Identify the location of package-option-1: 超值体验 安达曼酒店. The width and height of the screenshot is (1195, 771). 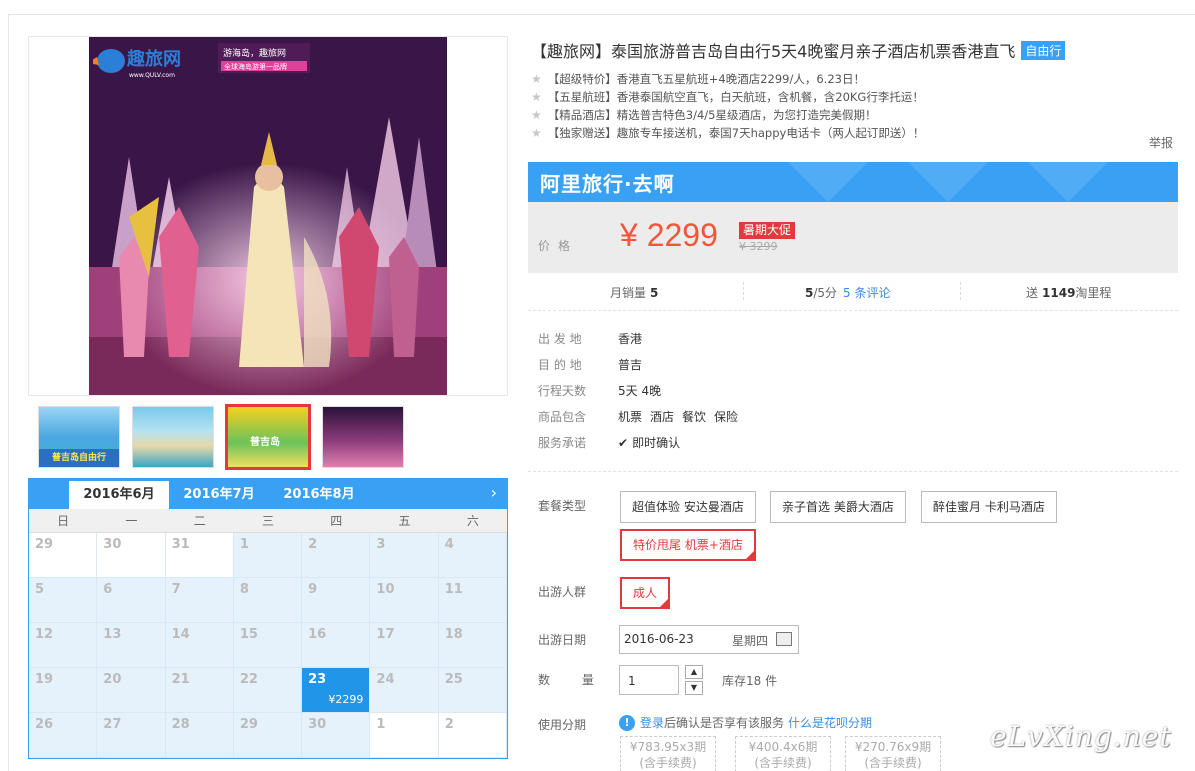
(688, 507).